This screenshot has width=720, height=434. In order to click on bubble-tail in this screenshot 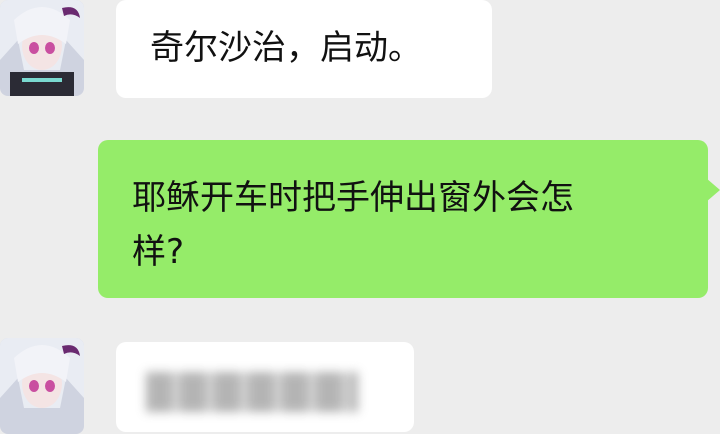, I will do `click(713, 190)`.